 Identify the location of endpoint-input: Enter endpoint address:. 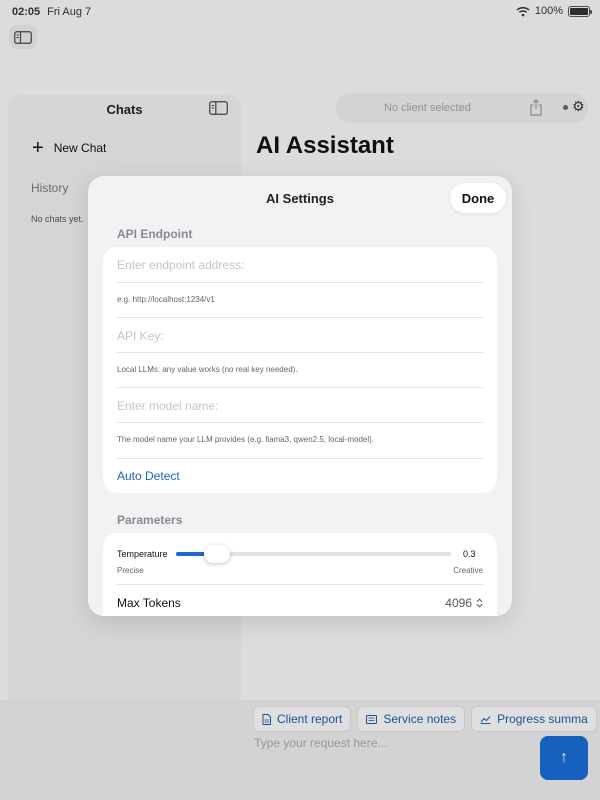
(180, 265).